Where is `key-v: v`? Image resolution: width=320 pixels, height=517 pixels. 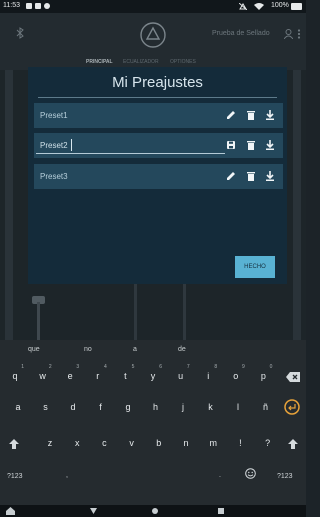 key-v: v is located at coordinates (132, 443).